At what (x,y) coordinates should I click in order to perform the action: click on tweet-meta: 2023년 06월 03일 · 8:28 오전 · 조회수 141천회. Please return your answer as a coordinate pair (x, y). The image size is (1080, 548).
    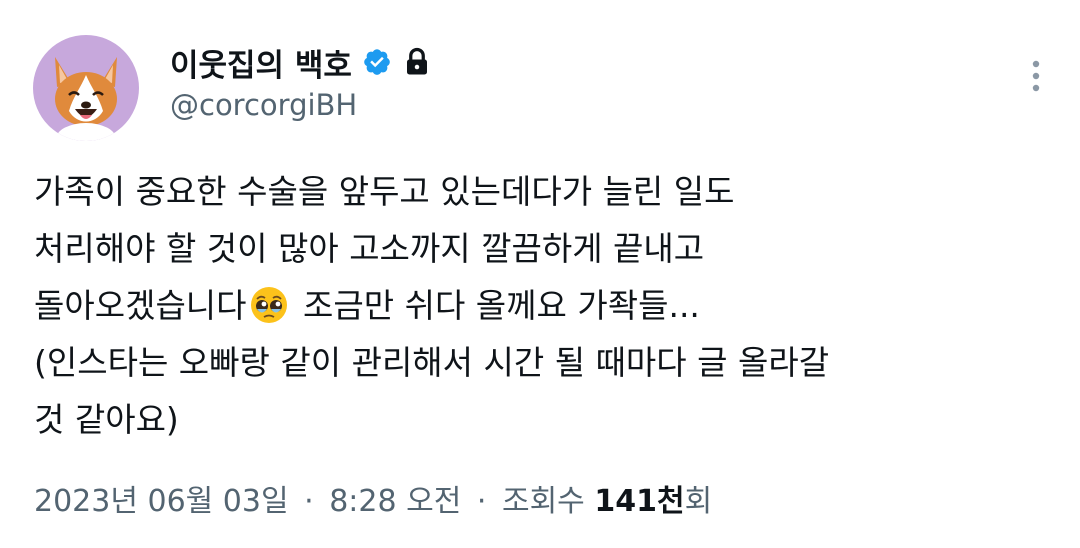
    Looking at the image, I should click on (373, 498).